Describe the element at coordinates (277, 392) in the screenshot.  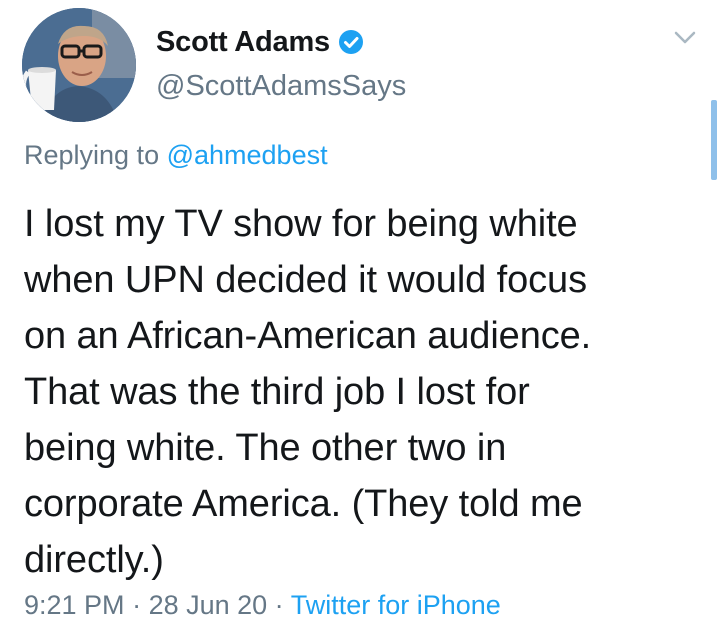
I see `tweet-text-line: That was the third job I lost for` at that location.